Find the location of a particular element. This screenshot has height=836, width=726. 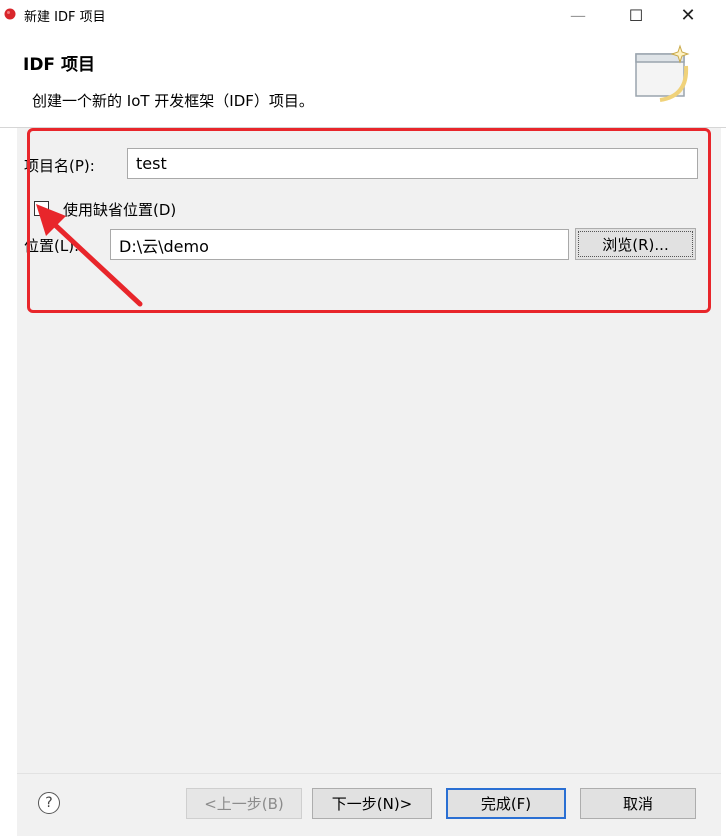

project-name-value: test is located at coordinates (151, 163).